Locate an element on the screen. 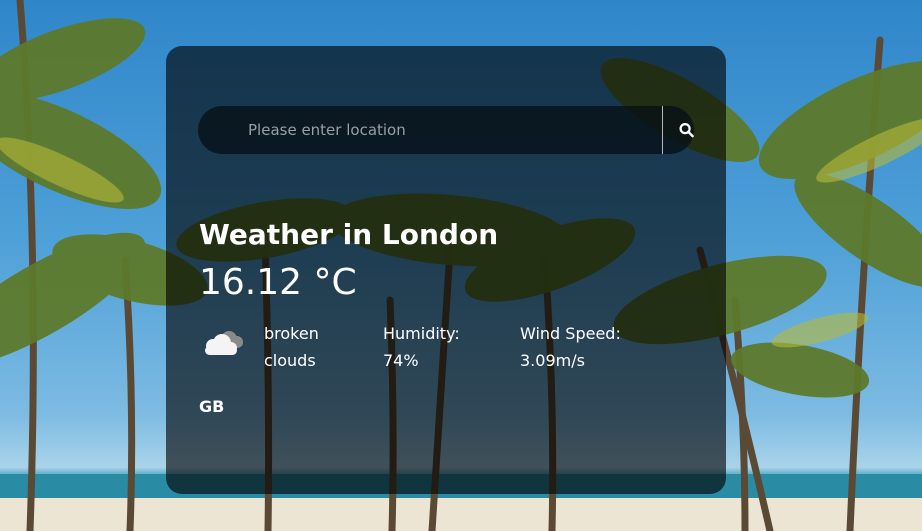 This screenshot has width=922, height=531. wind-speed-label: Wind Speed: is located at coordinates (570, 333).